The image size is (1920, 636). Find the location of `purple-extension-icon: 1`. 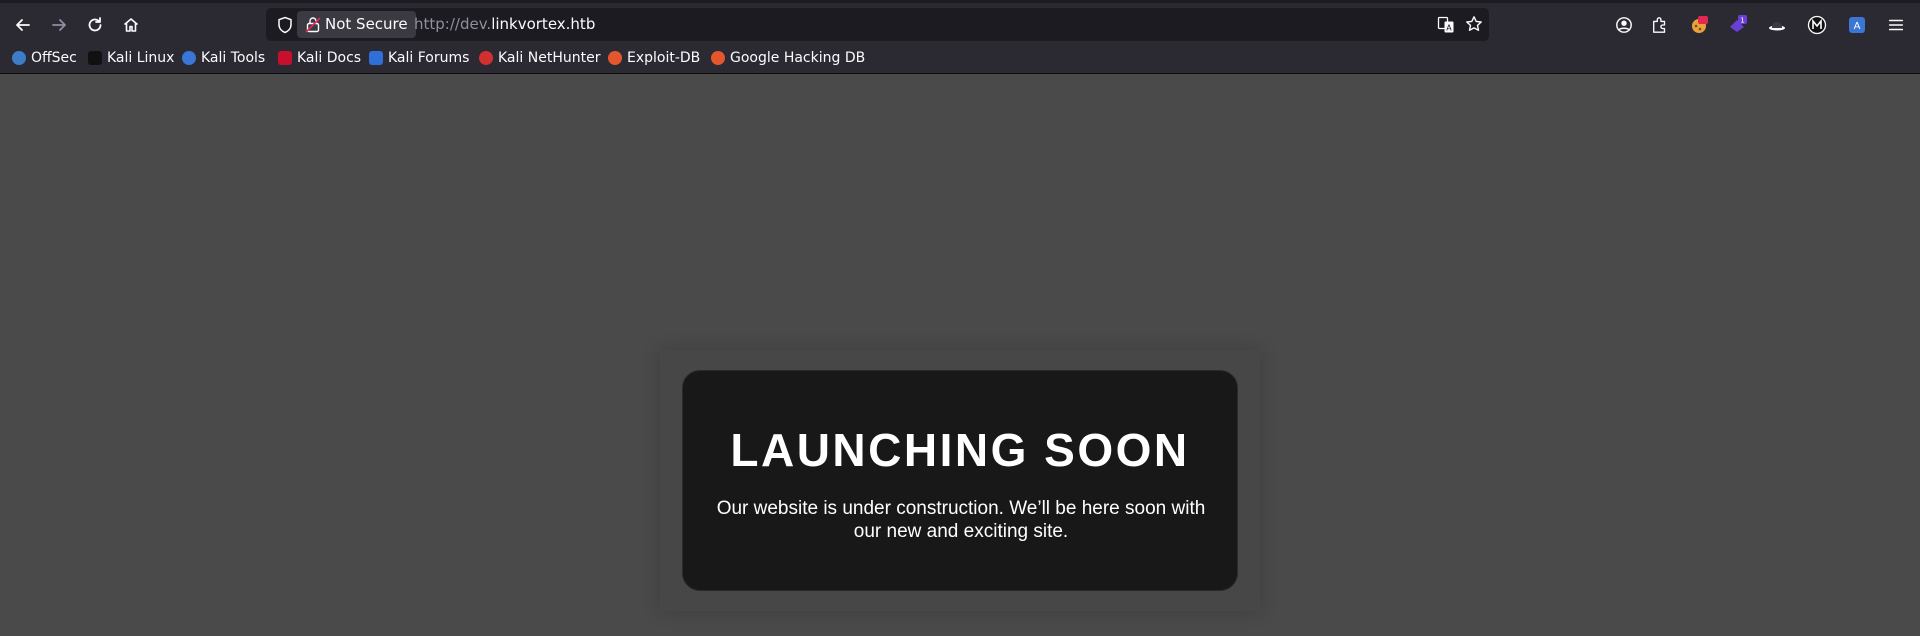

purple-extension-icon: 1 is located at coordinates (1738, 23).